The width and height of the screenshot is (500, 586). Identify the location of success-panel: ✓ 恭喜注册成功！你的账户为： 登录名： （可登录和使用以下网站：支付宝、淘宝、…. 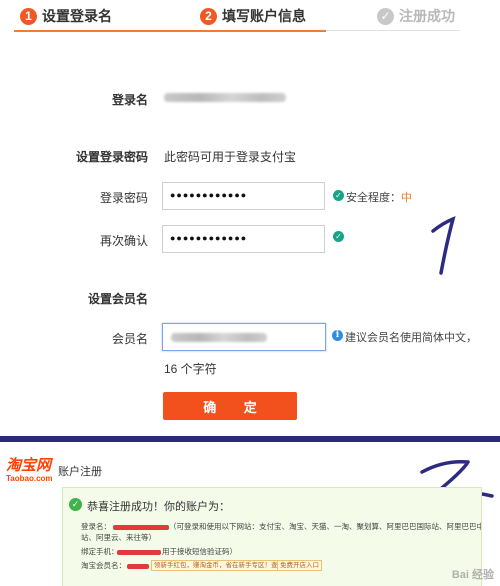
(272, 536).